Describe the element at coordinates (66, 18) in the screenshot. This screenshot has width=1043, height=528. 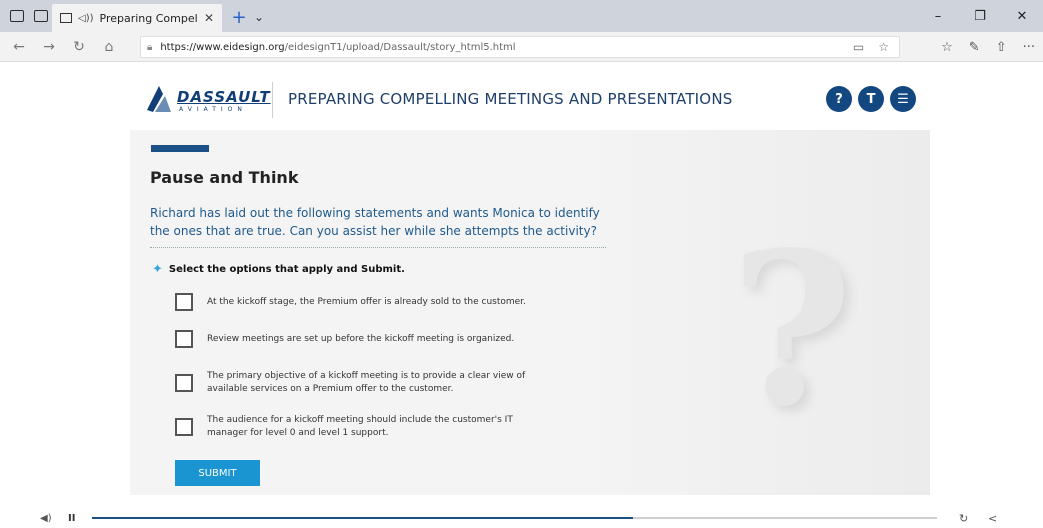
I see `page-icon` at that location.